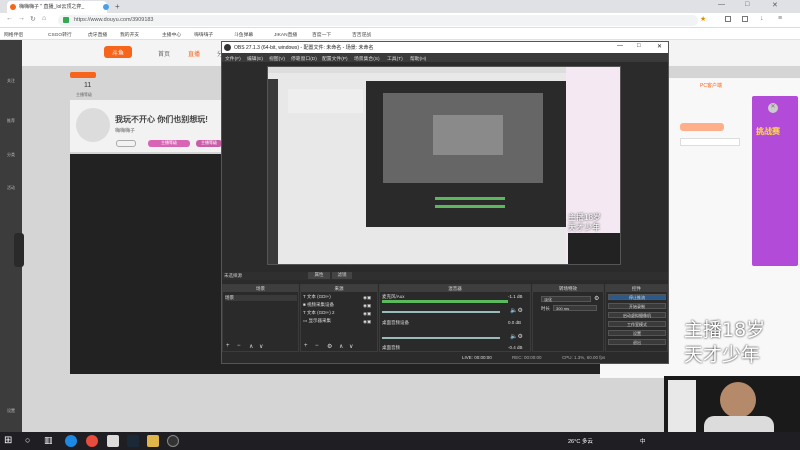 The height and width of the screenshot is (450, 800). I want to click on bookmark-item: 嗨嗨嗨子, so click(203, 34).